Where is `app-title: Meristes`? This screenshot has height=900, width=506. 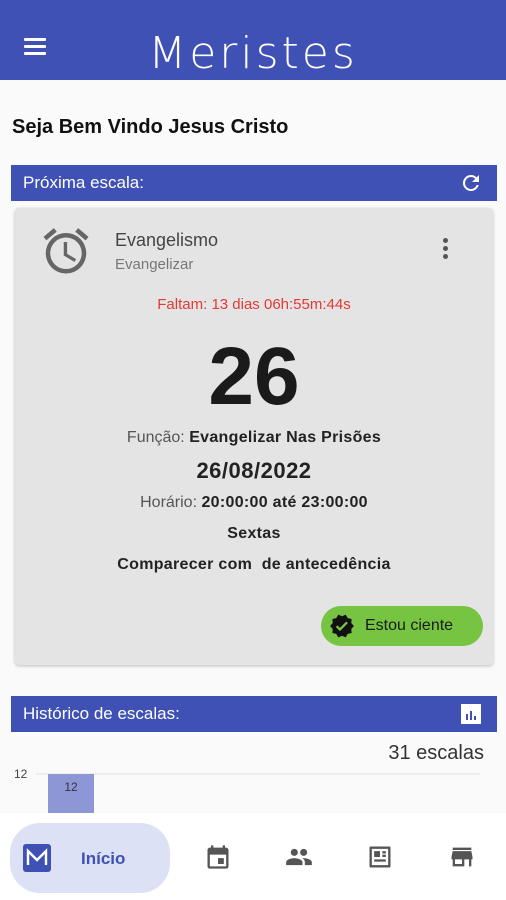 app-title: Meristes is located at coordinates (253, 53).